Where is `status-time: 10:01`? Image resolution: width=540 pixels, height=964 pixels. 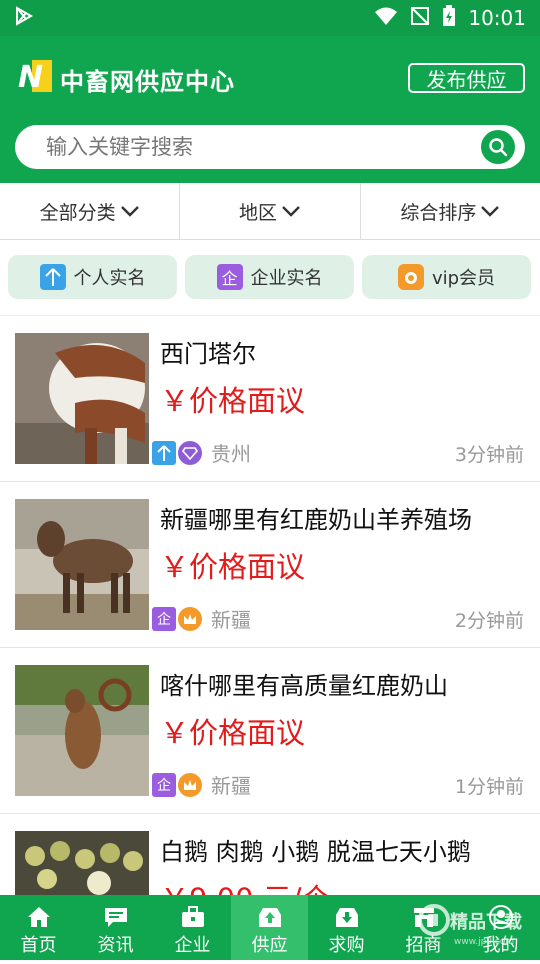 status-time: 10:01 is located at coordinates (497, 18).